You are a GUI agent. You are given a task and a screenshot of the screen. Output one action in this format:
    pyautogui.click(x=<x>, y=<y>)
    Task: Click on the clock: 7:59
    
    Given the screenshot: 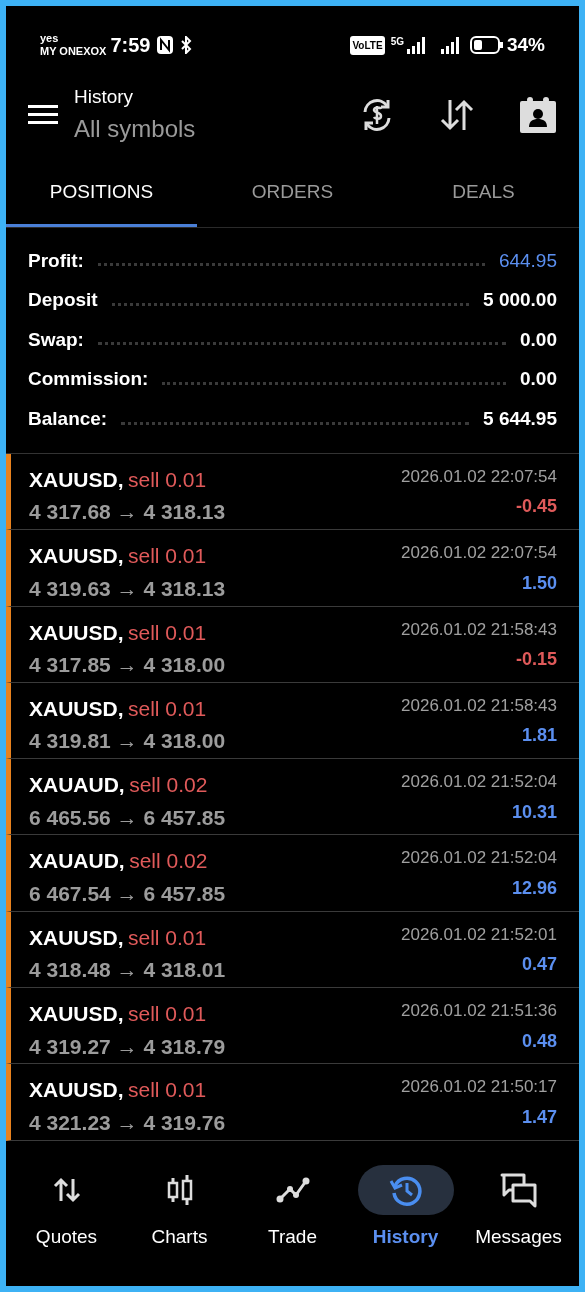 What is the action you would take?
    pyautogui.click(x=130, y=45)
    